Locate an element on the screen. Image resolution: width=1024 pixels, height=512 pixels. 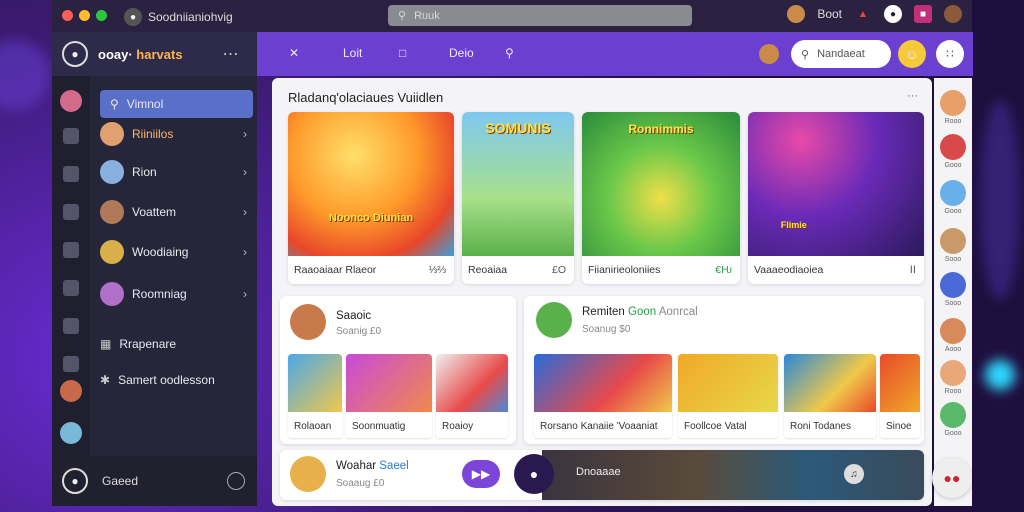
game-thumbnail: Noonco Diunian is located at coordinates (371, 184).